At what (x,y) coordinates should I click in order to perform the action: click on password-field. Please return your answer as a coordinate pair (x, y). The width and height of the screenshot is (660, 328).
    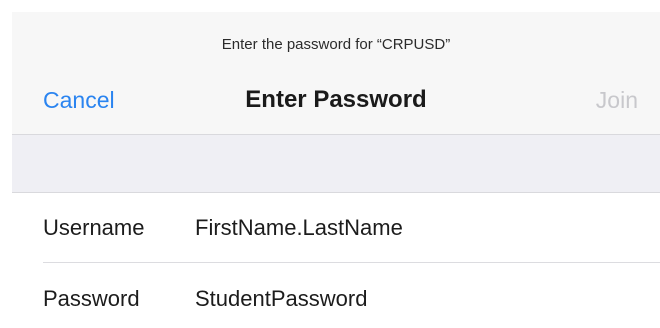
    Looking at the image, I should click on (415, 299).